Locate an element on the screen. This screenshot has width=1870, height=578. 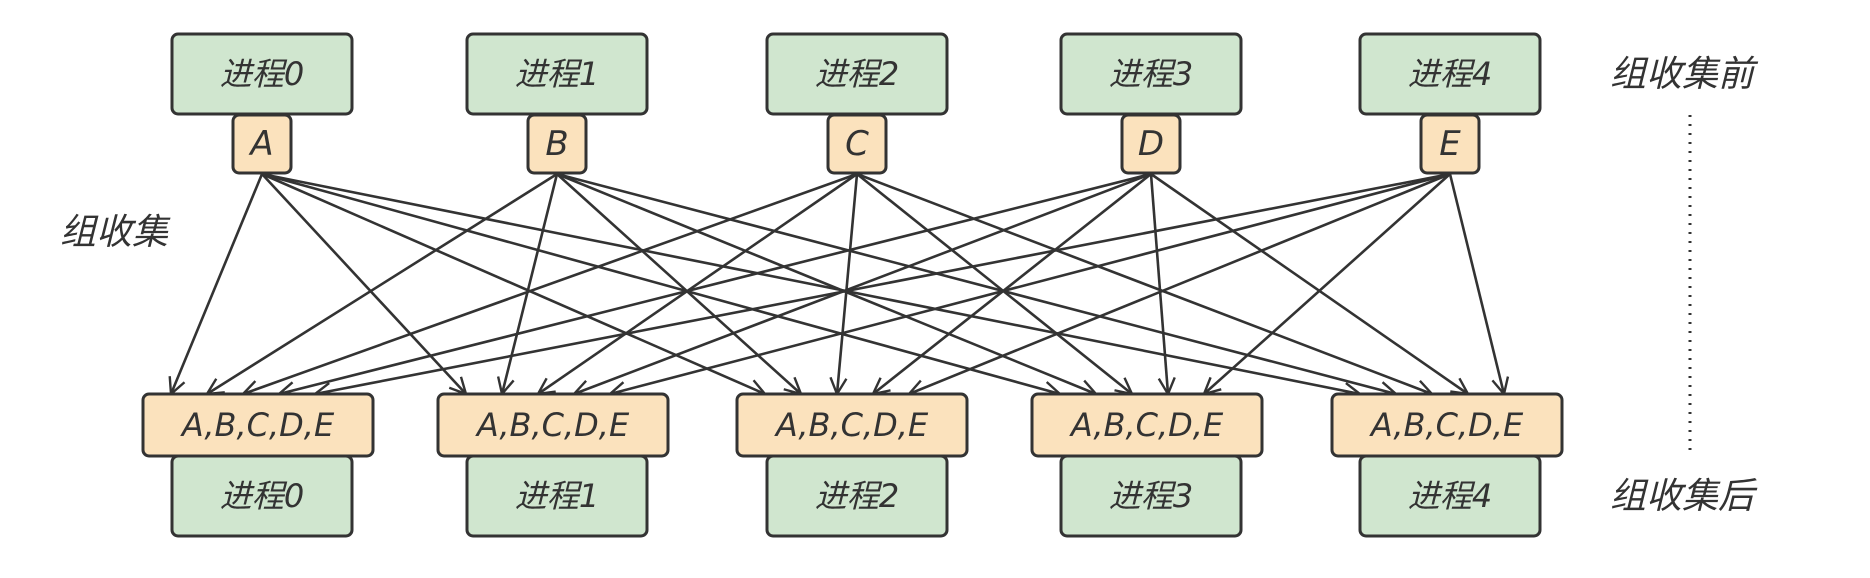
input-data-box-4-label: E is located at coordinates (1450, 144).